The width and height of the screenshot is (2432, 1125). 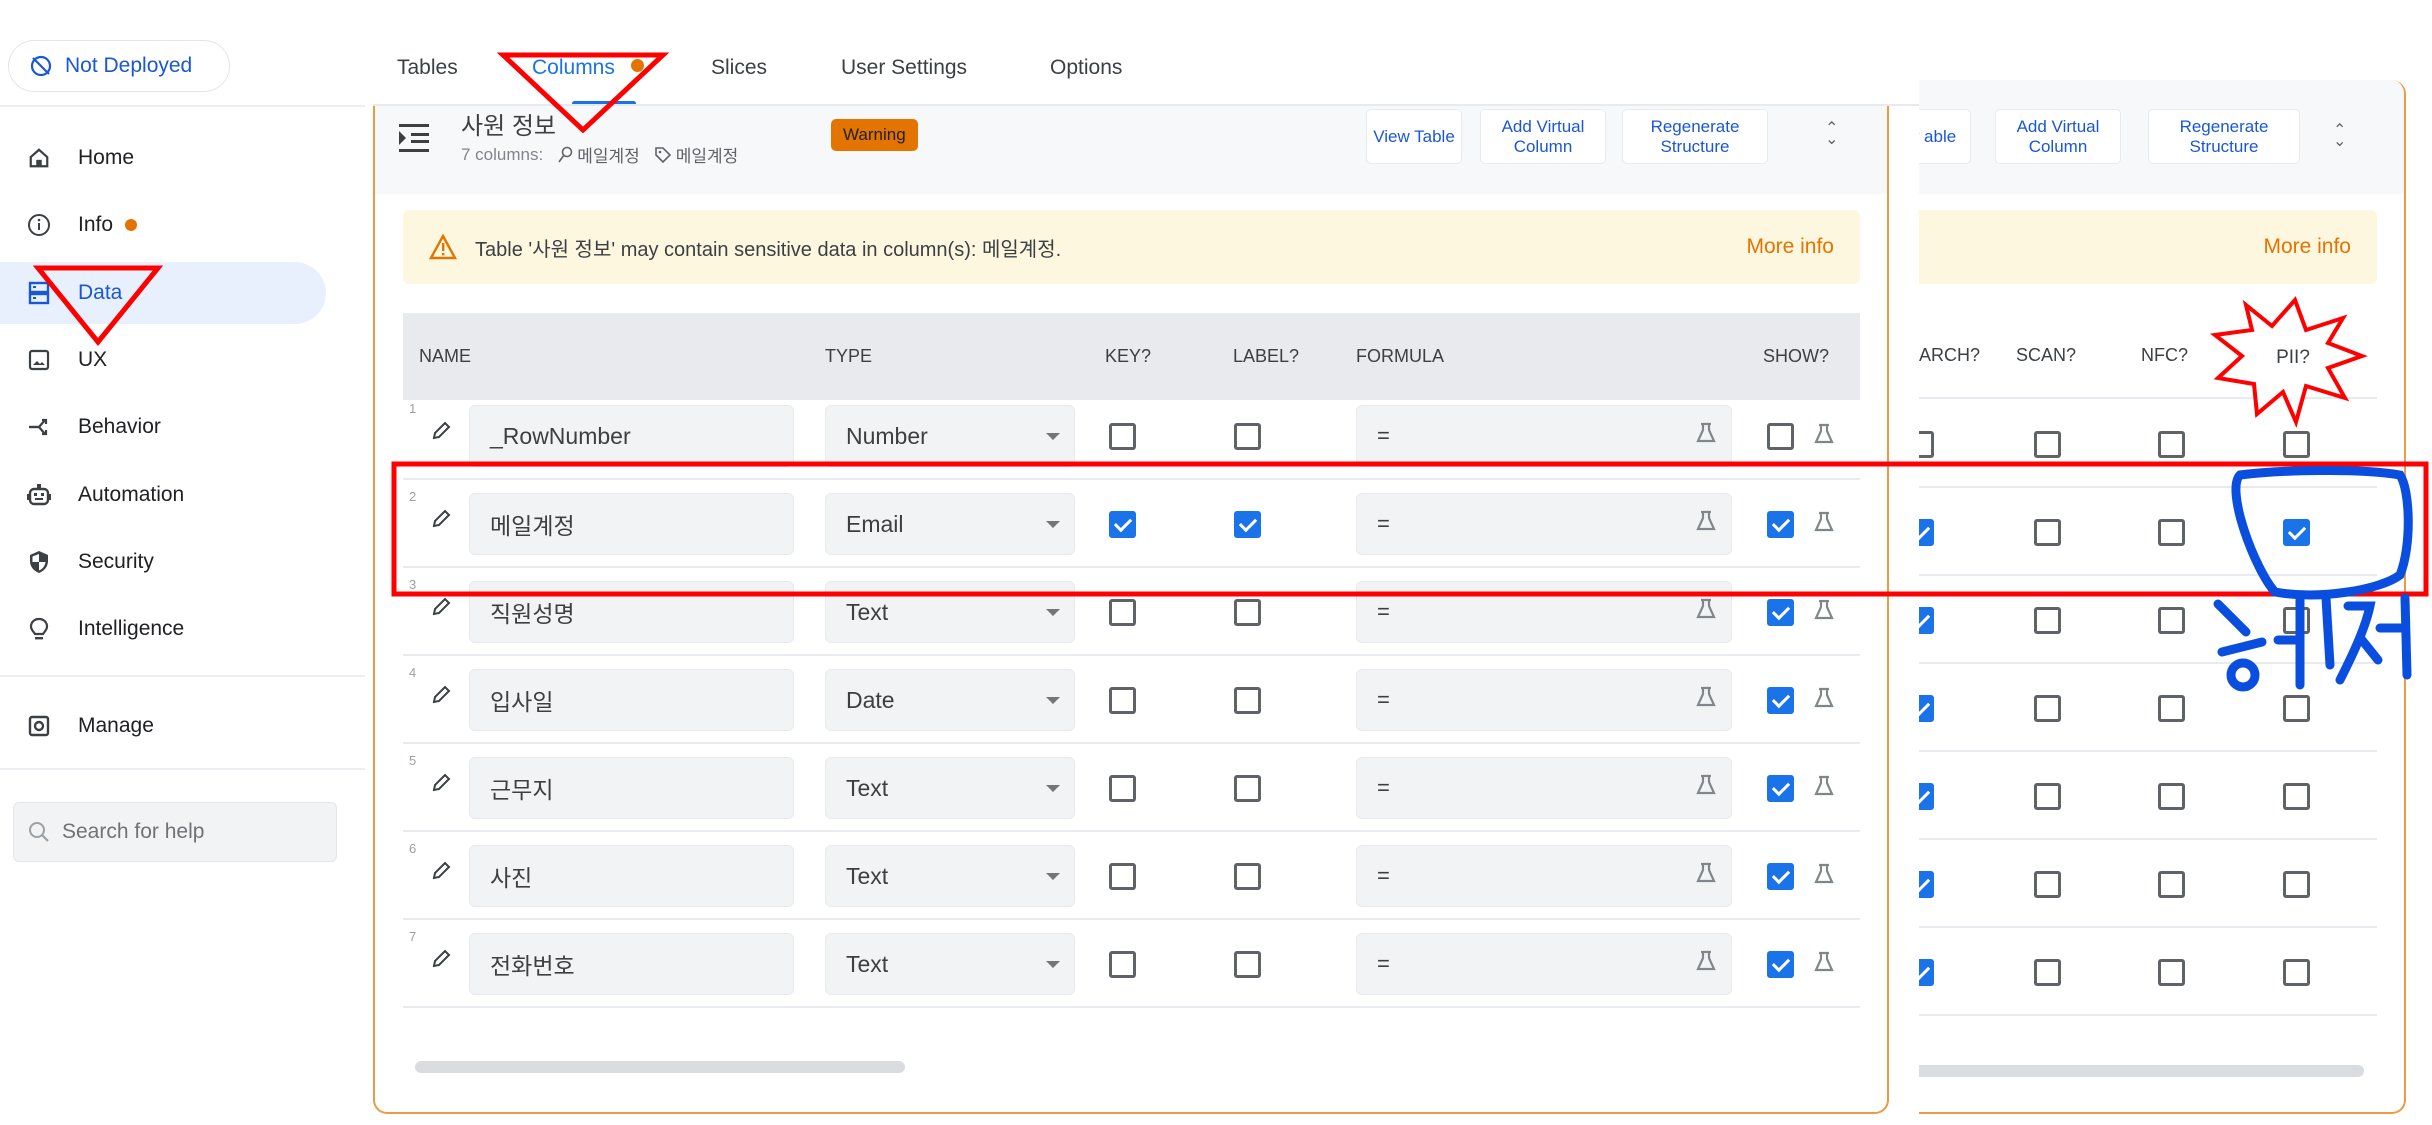 What do you see at coordinates (1945, 136) in the screenshot?
I see `view-table-button-partial: iew able` at bounding box center [1945, 136].